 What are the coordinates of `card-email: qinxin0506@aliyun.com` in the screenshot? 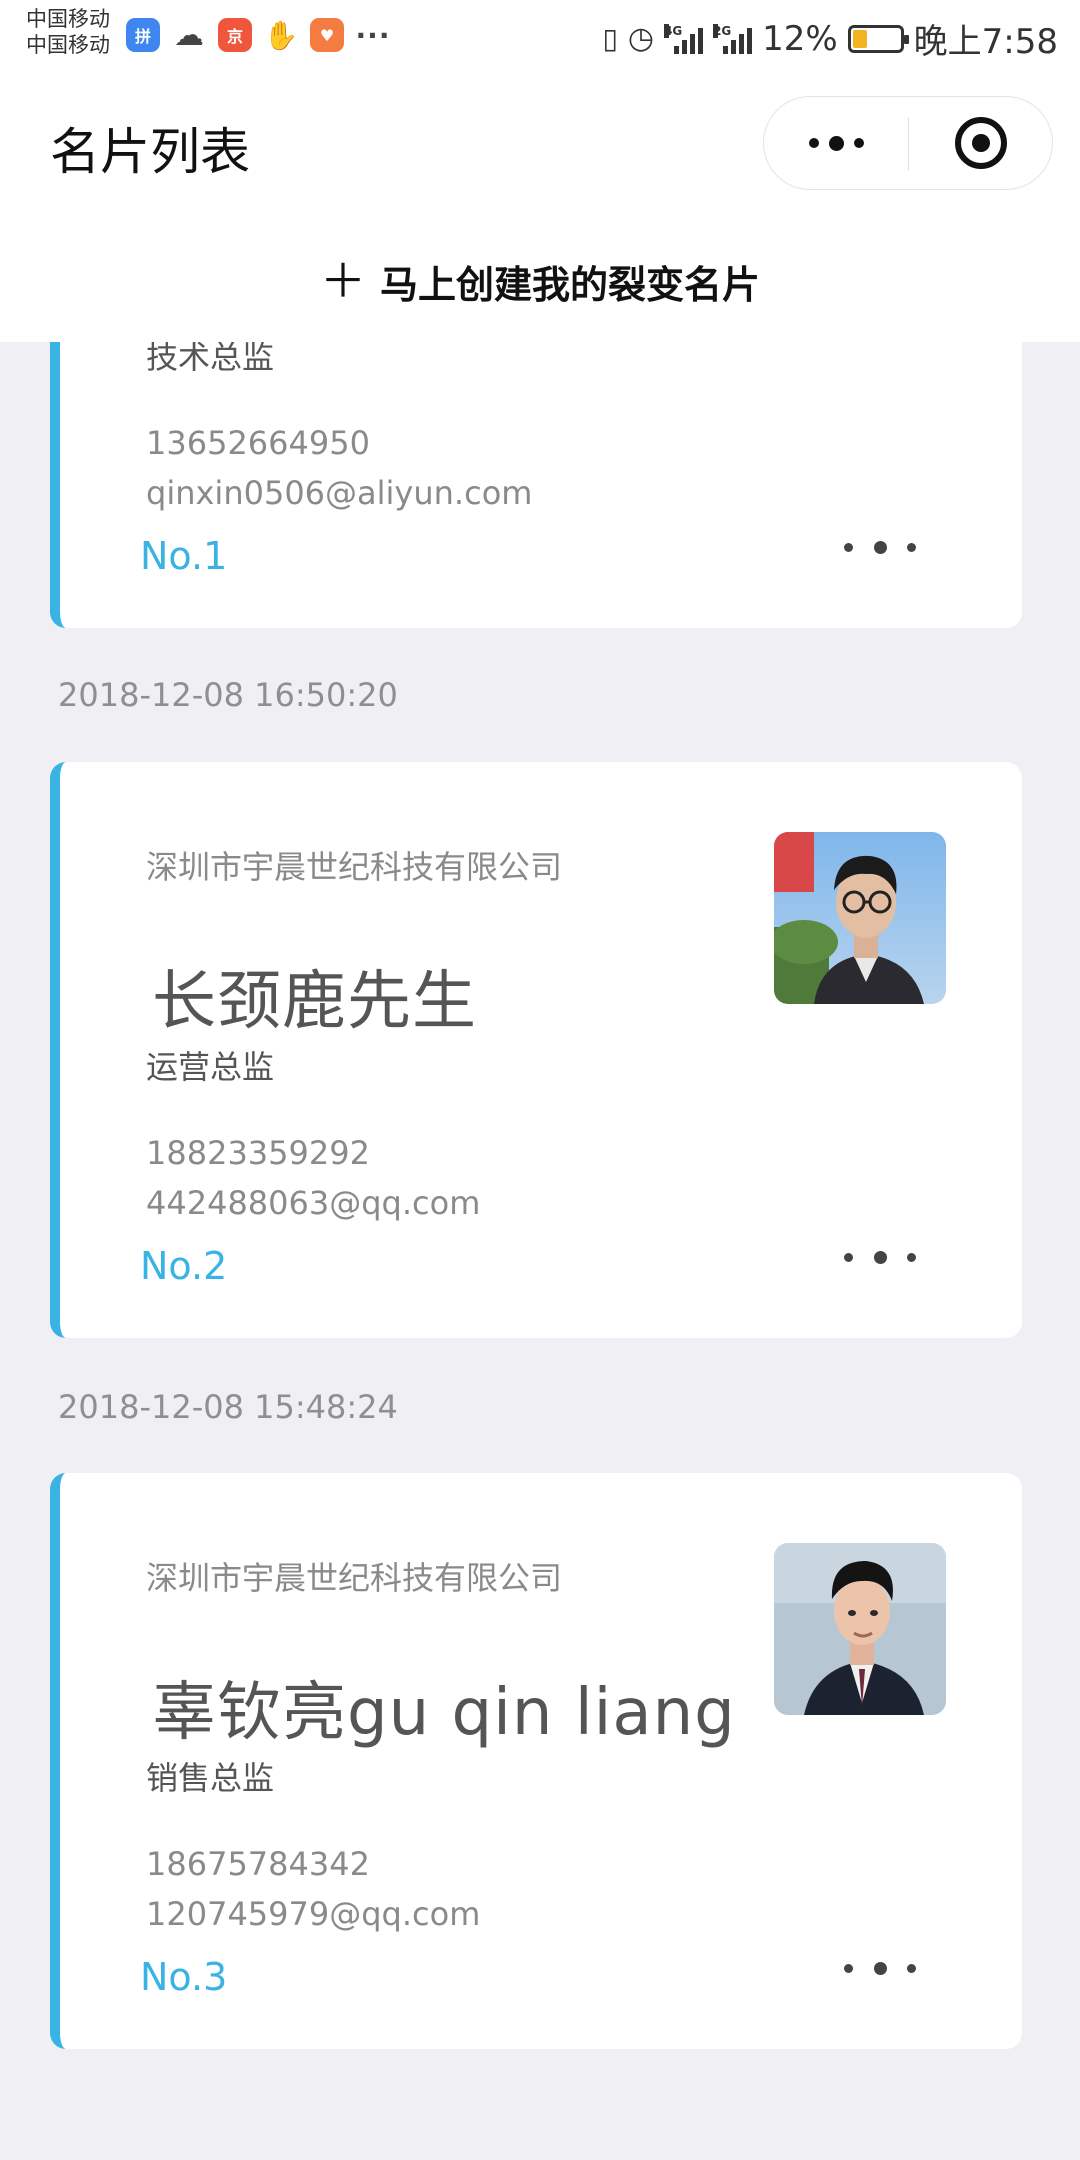 It's located at (339, 493).